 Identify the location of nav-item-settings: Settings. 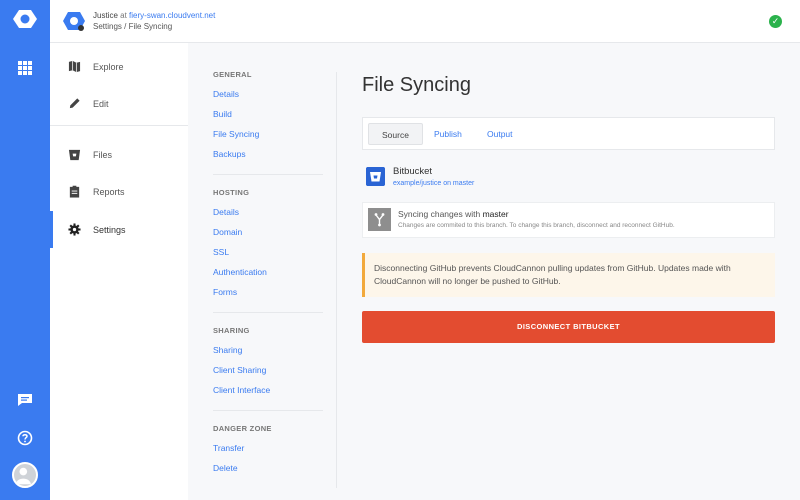
(119, 229).